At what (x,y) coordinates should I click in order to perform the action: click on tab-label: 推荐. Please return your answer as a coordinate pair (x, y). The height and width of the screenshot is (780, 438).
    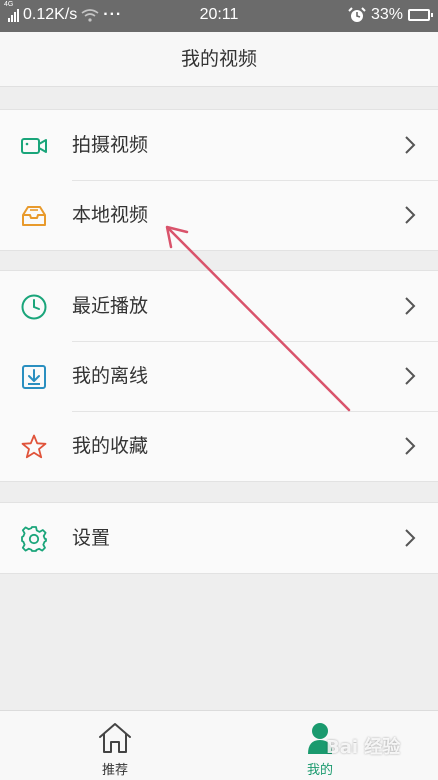
    Looking at the image, I should click on (114, 770).